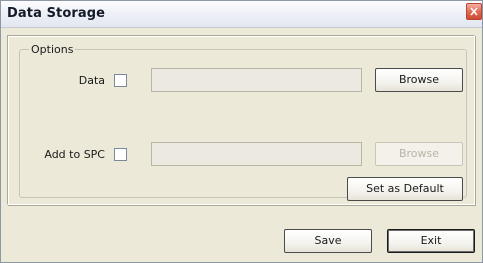 This screenshot has height=263, width=483. I want to click on data-checkbox, so click(120, 80).